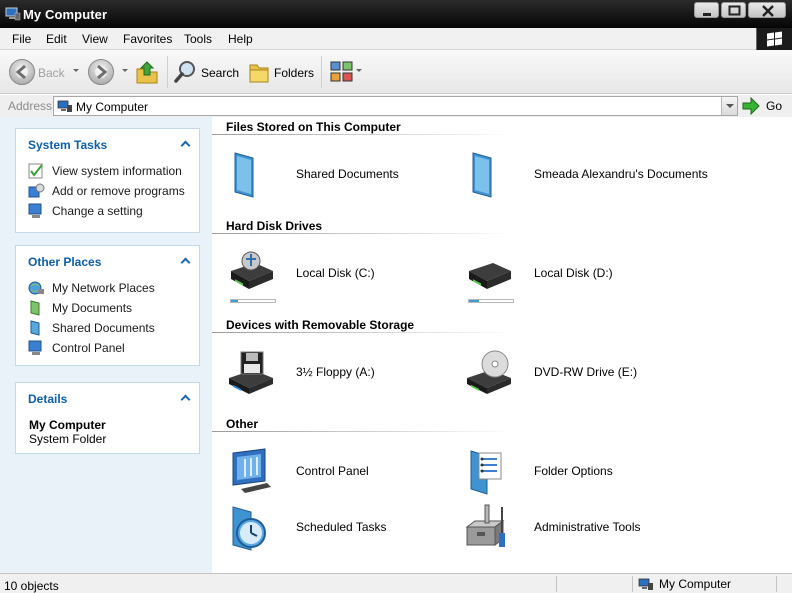  I want to click on hard-disk-d, so click(489, 276).